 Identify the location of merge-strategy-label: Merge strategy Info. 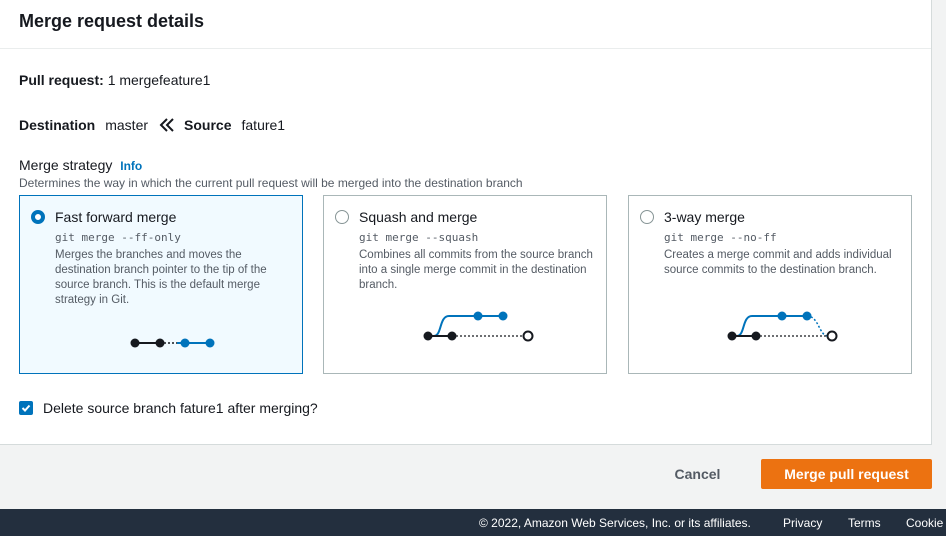
(80, 165).